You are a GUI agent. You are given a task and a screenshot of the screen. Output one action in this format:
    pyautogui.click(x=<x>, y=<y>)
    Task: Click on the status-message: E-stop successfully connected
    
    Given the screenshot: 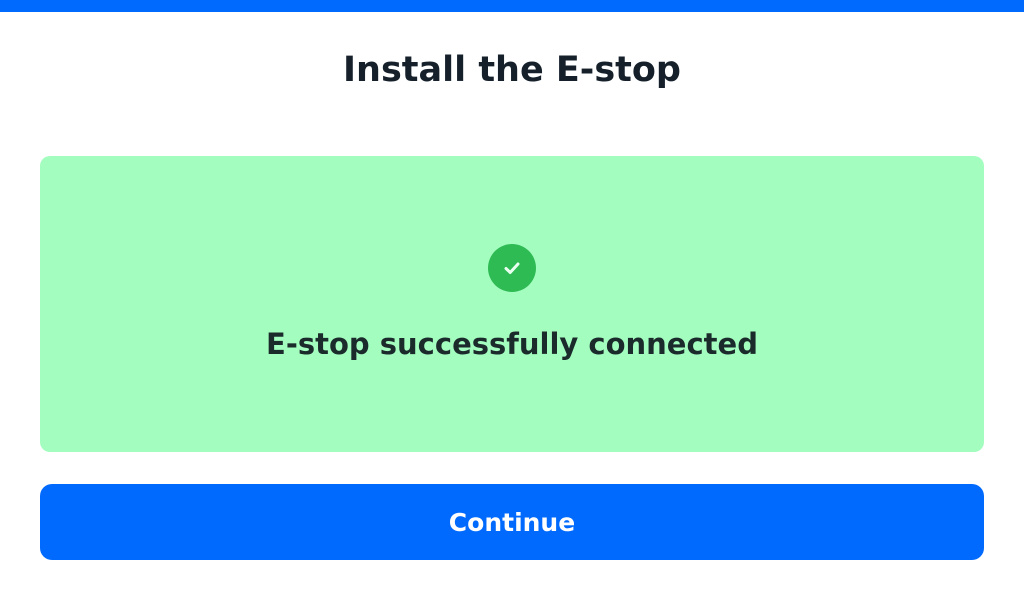 What is the action you would take?
    pyautogui.click(x=512, y=344)
    